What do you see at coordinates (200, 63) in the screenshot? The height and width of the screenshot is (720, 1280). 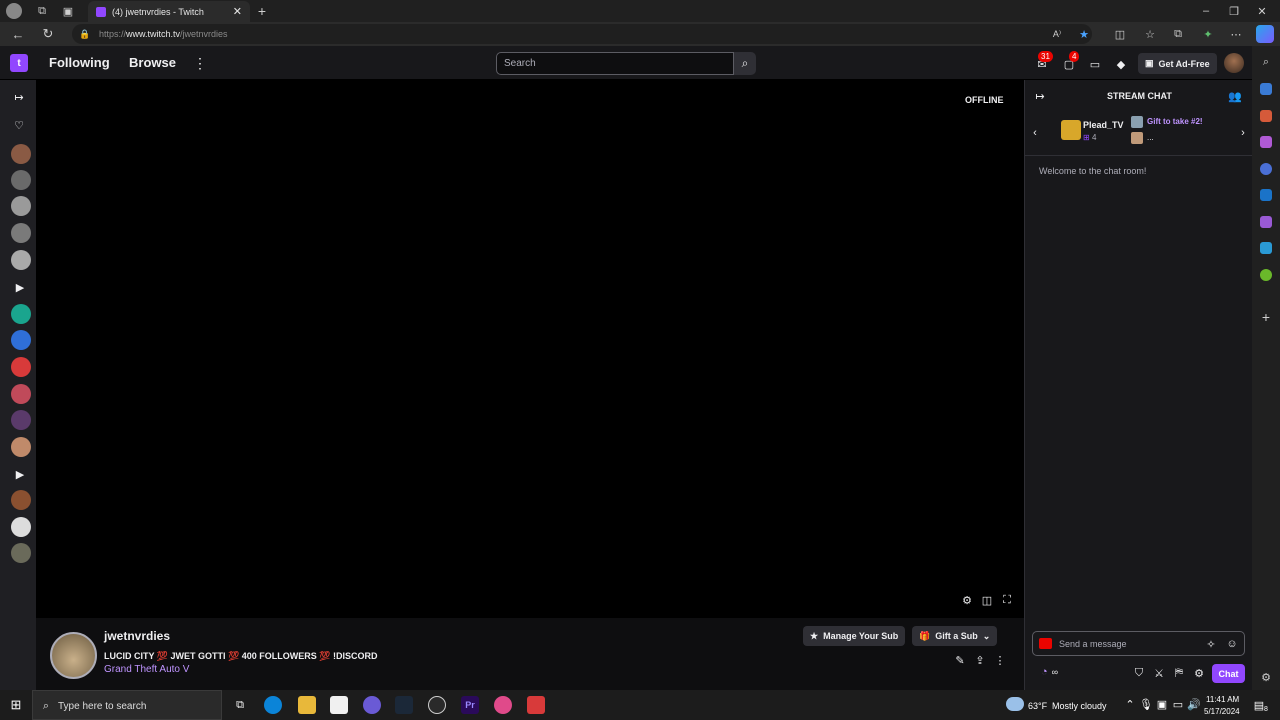 I see `nav-more-icon: ⋮` at bounding box center [200, 63].